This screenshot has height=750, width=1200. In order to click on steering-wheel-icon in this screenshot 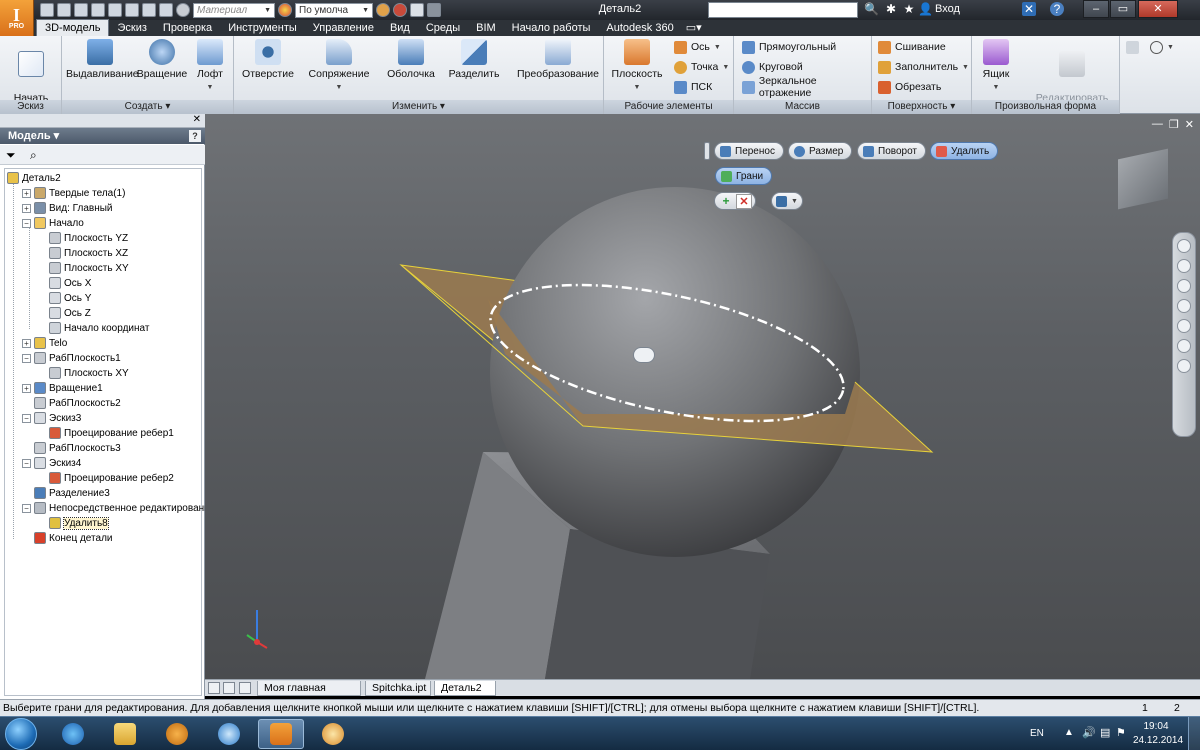, I will do `click(1184, 246)`.